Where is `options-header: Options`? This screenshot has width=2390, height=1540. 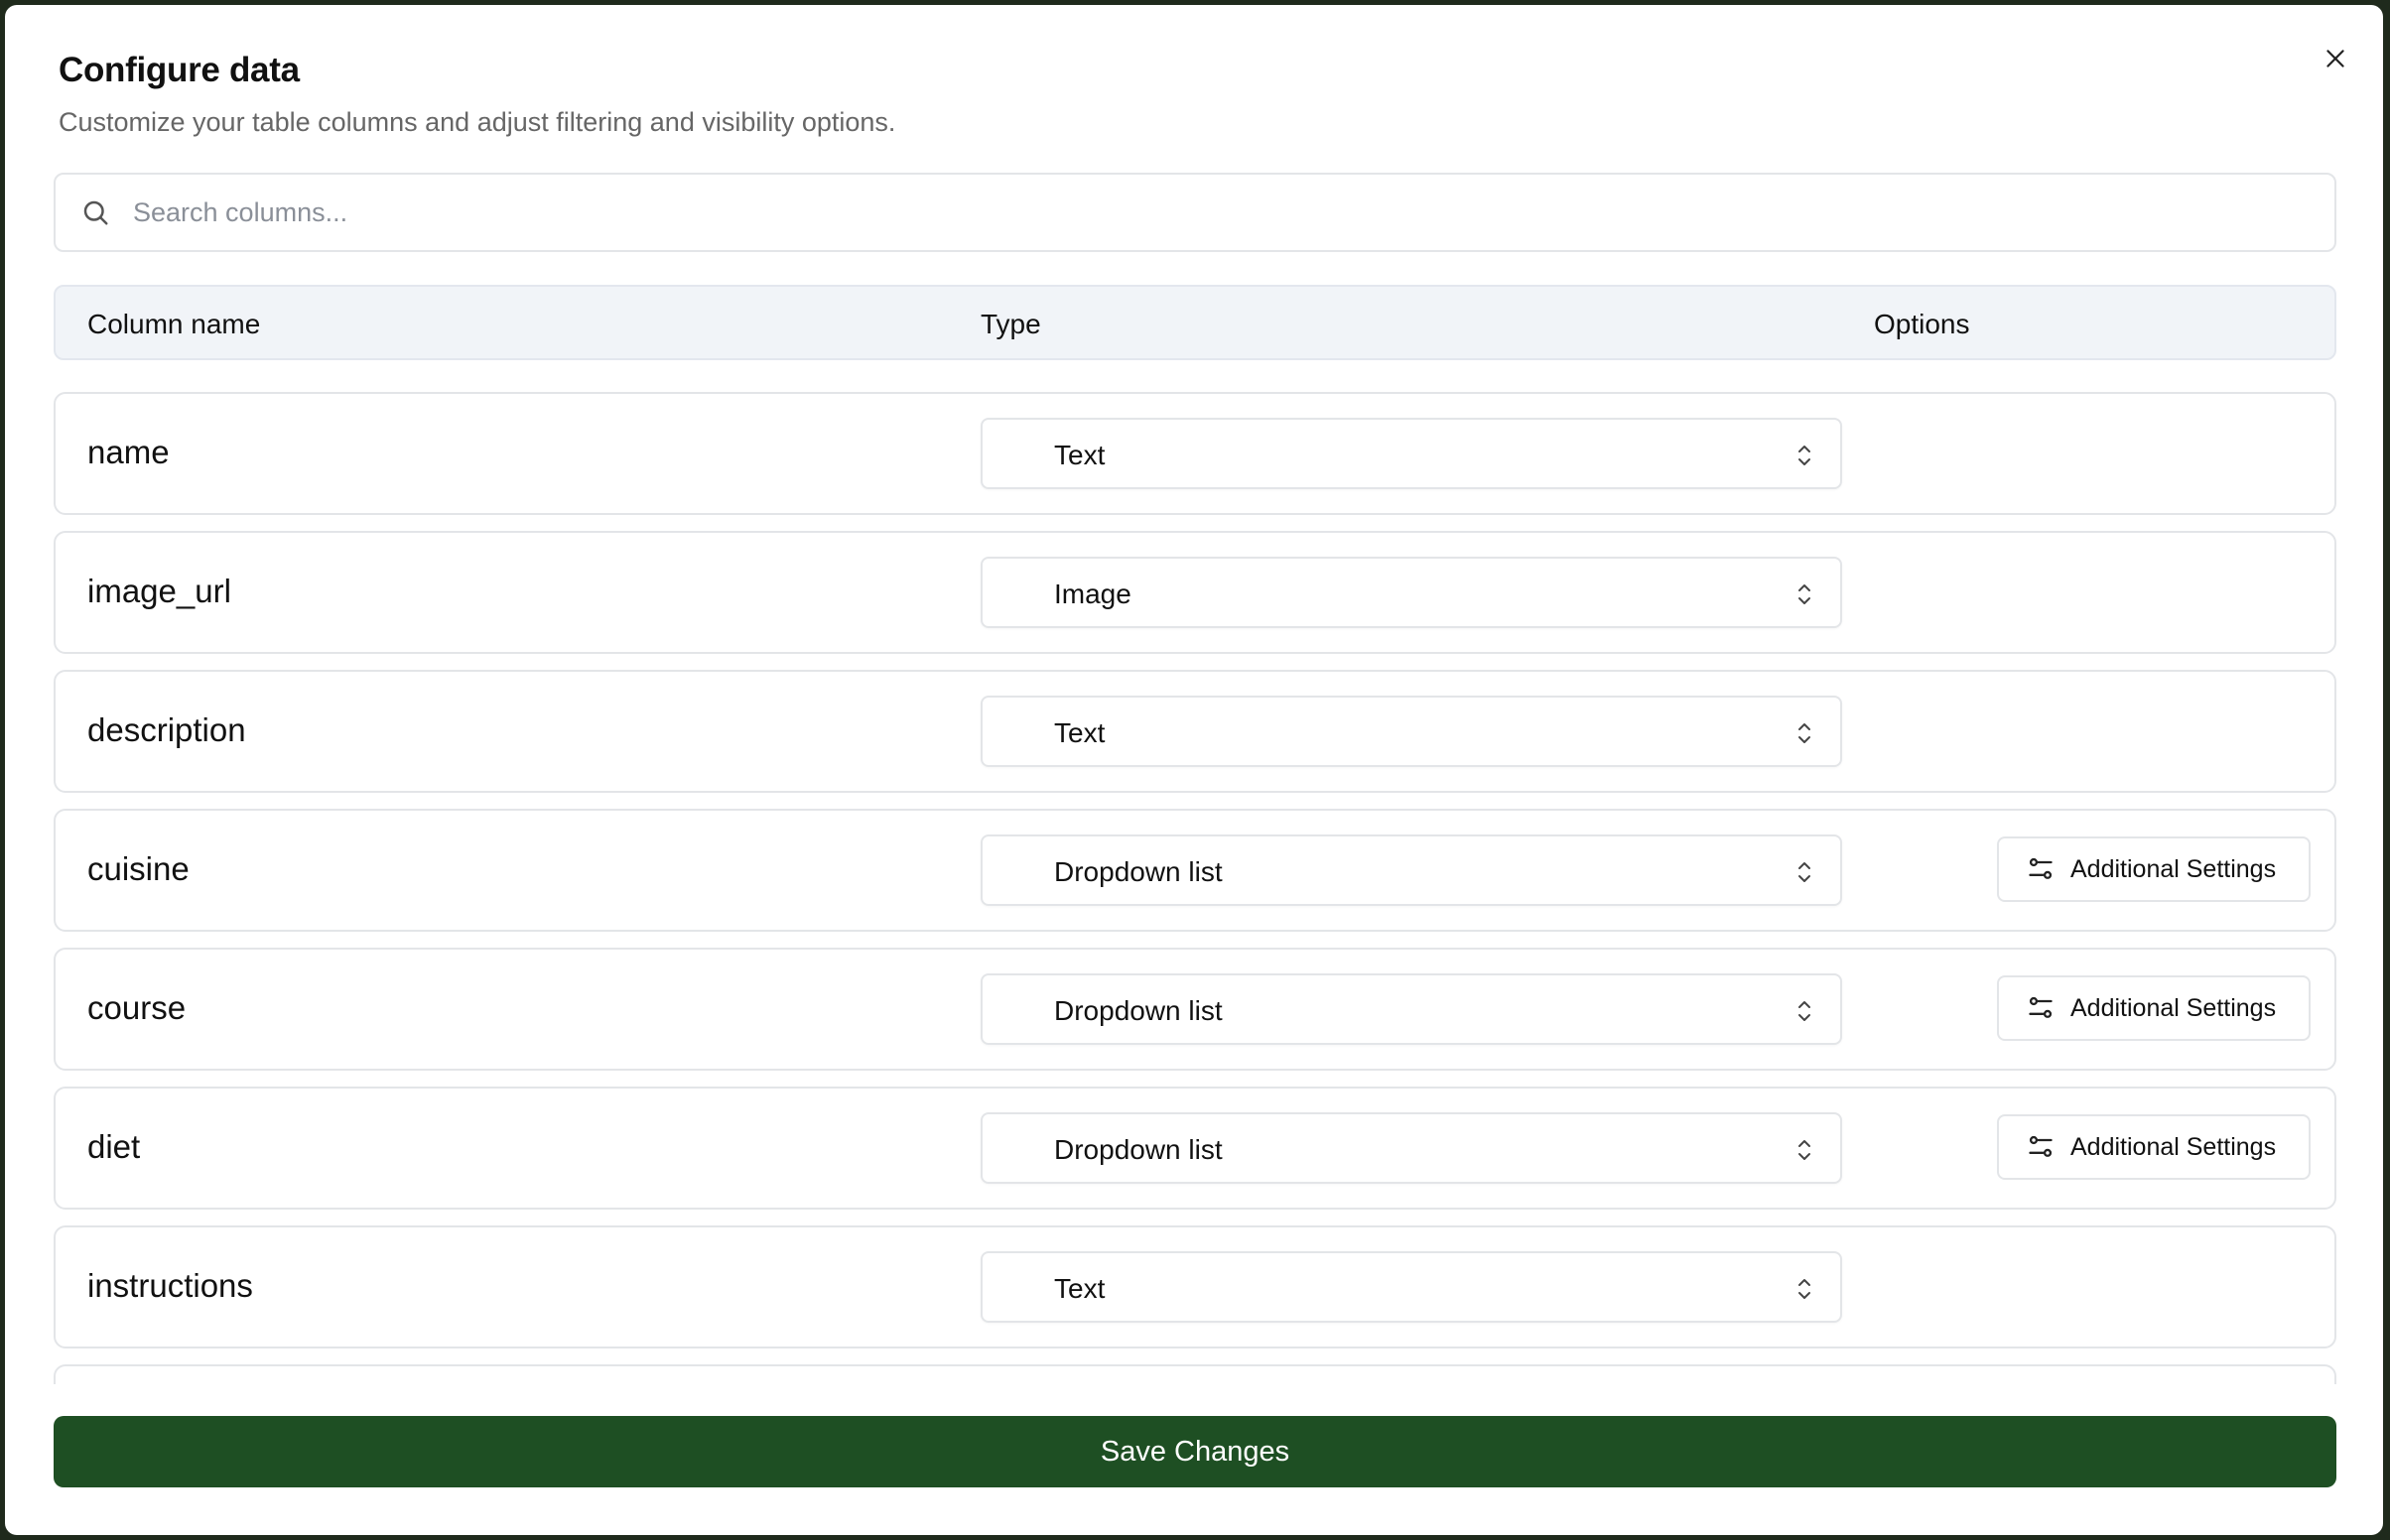
options-header: Options is located at coordinates (1922, 324).